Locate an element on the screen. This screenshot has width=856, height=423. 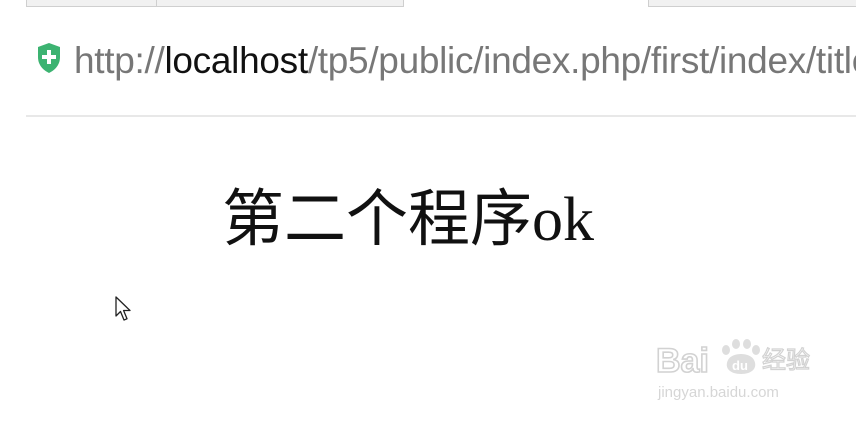
baidu-jingyan-watermark: Bai du 经验 jingyan.baidu.com is located at coordinates (741, 370).